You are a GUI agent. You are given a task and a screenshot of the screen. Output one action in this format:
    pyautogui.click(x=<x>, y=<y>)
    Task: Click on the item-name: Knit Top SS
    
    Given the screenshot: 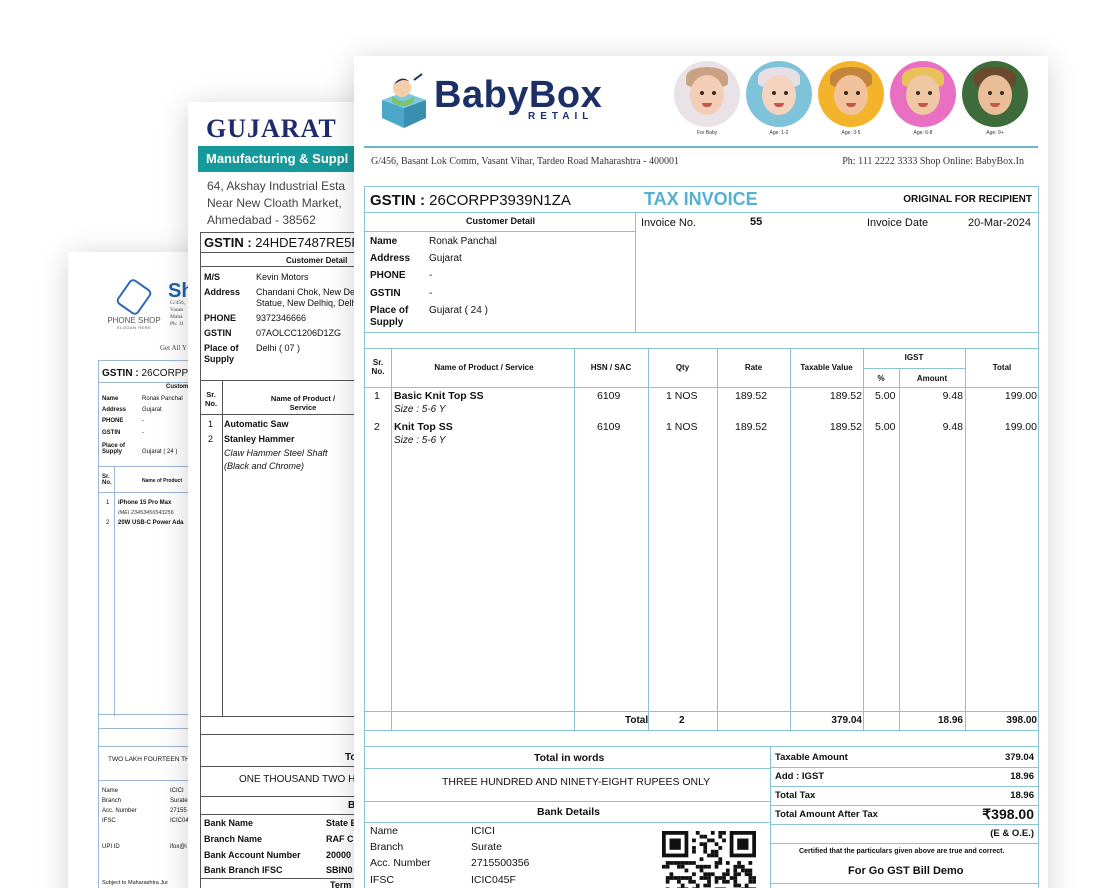 What is the action you would take?
    pyautogui.click(x=423, y=427)
    